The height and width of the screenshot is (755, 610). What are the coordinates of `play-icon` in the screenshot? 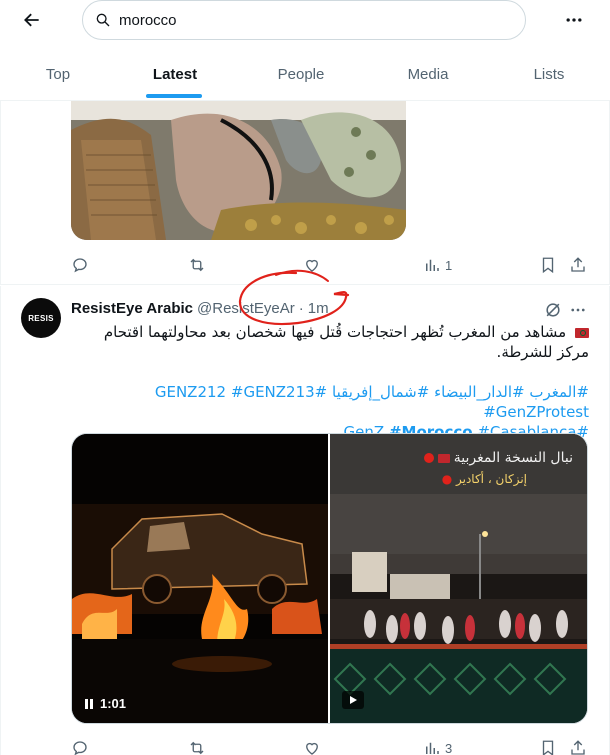 It's located at (353, 700).